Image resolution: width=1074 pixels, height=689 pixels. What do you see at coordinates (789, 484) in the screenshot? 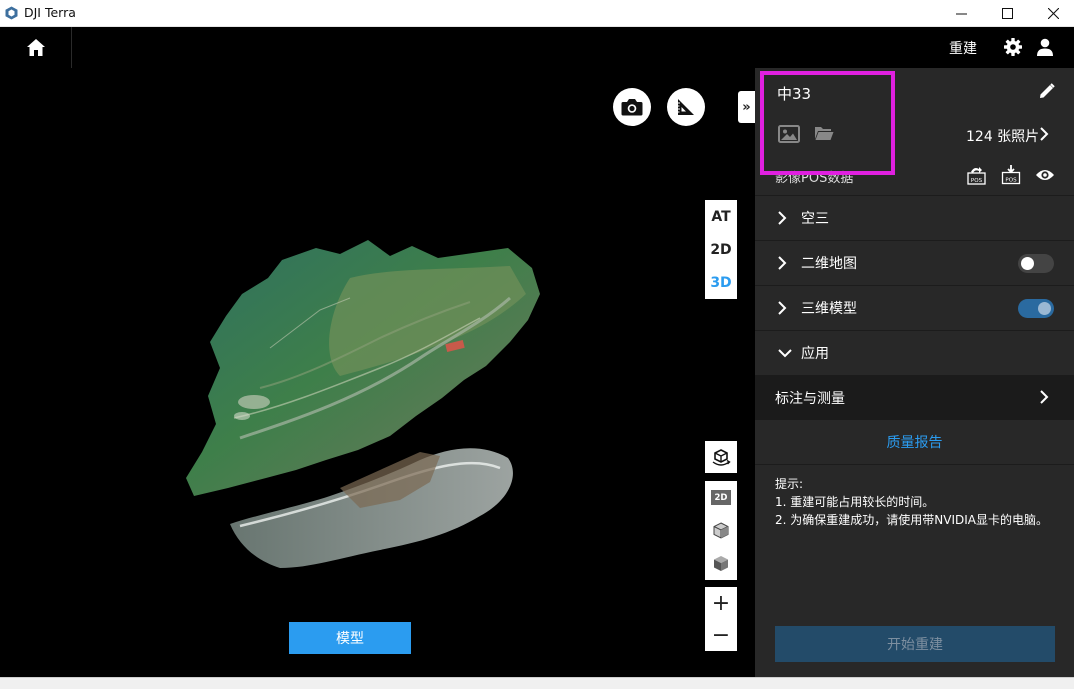
I see `tips-title: 提示:` at bounding box center [789, 484].